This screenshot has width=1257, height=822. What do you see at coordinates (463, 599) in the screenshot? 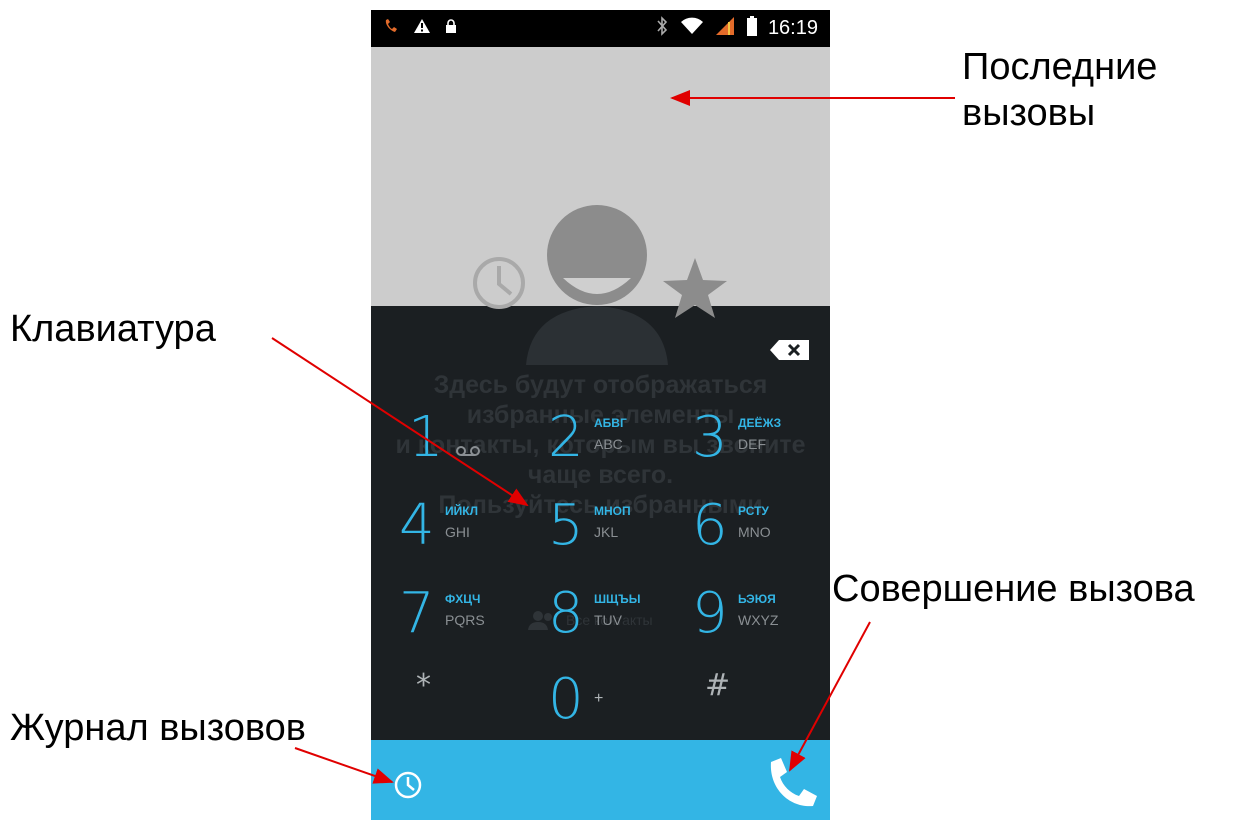
I see `key-cyrillic-letters: ФХЦЧ` at bounding box center [463, 599].